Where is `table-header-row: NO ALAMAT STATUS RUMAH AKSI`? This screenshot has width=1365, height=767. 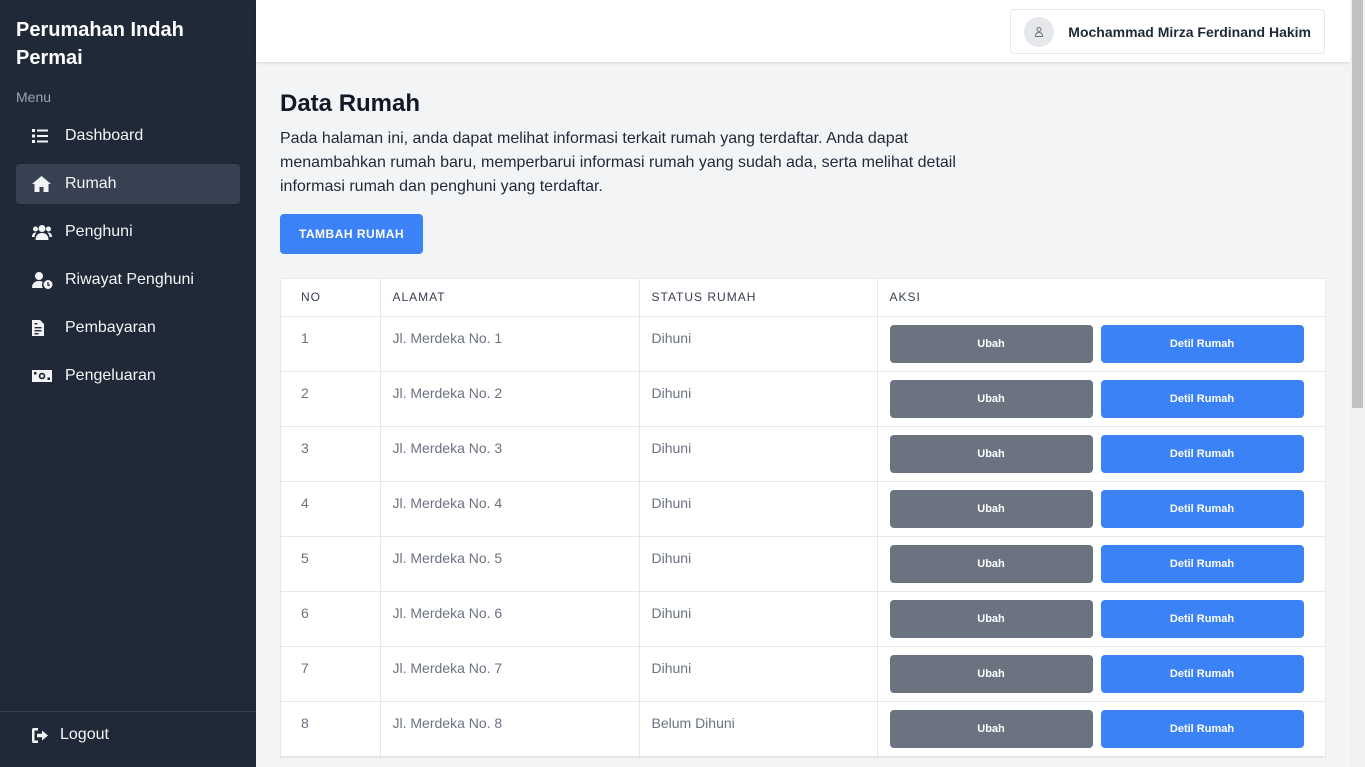 table-header-row: NO ALAMAT STATUS RUMAH AKSI is located at coordinates (803, 298).